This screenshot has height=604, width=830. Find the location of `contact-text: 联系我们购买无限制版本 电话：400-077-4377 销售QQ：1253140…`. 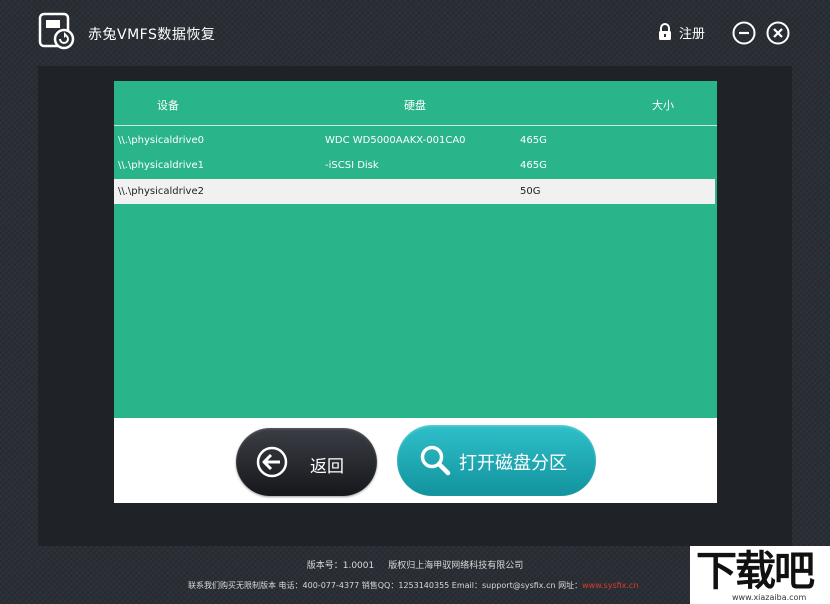

contact-text: 联系我们购买无限制版本 电话：400-077-4377 销售QQ：1253140… is located at coordinates (385, 585).